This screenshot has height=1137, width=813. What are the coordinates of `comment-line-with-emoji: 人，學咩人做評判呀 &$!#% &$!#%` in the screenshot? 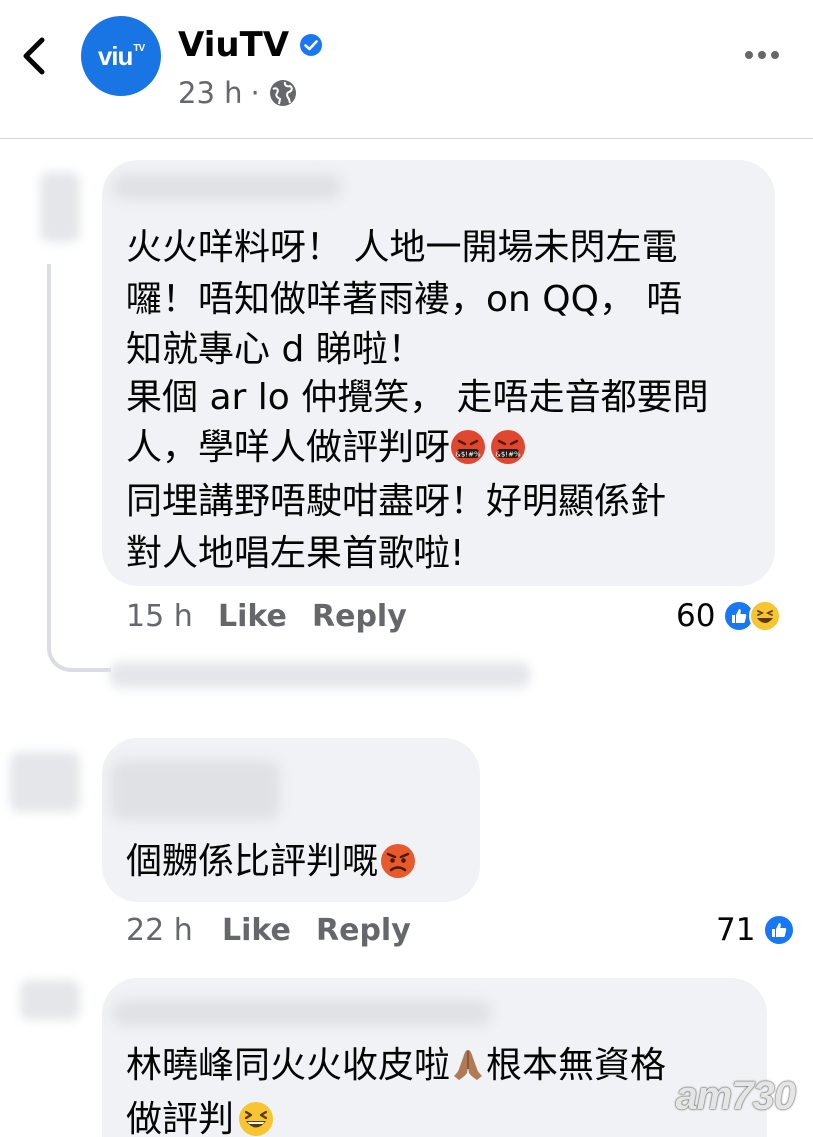 It's located at (326, 448).